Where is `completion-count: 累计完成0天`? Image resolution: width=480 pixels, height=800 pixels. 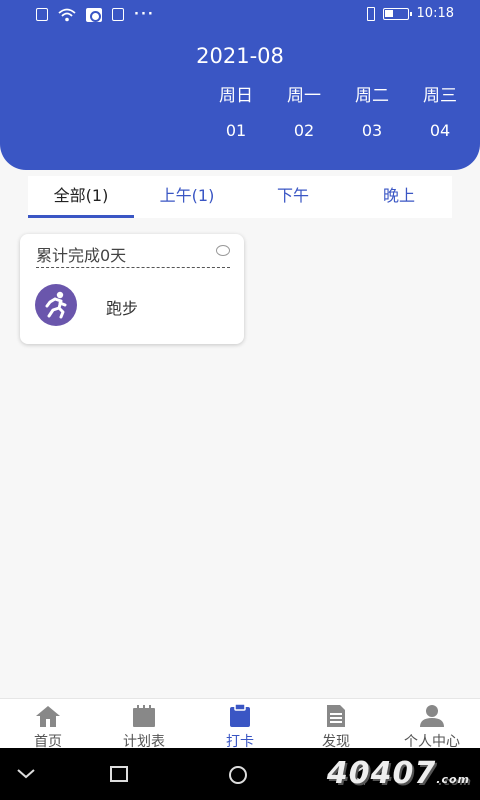
completion-count: 累计完成0天 is located at coordinates (81, 255).